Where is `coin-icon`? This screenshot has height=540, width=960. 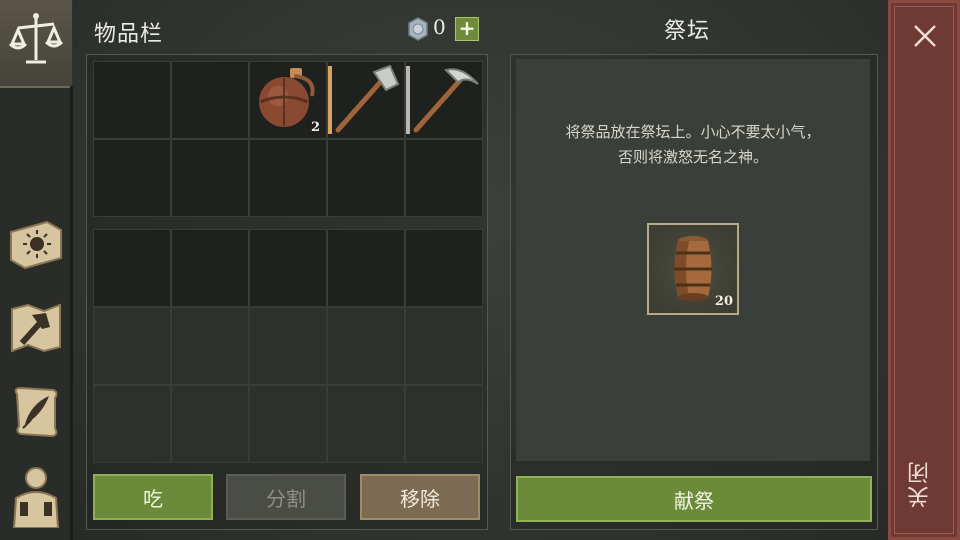
coin-icon is located at coordinates (418, 29).